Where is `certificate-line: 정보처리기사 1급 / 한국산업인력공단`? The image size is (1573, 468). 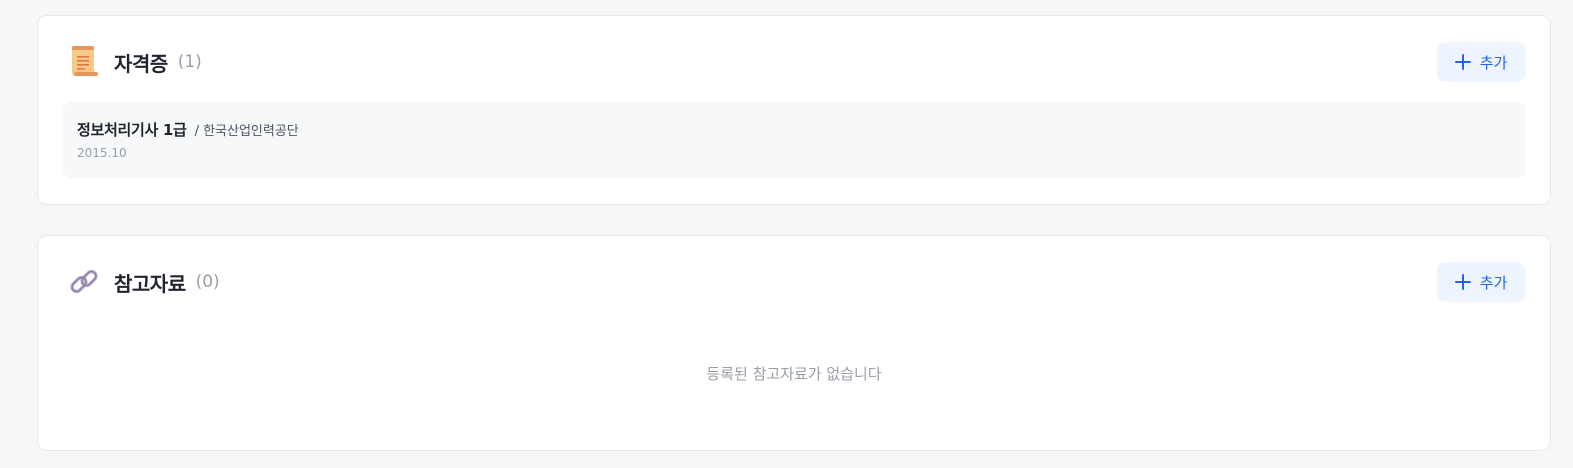
certificate-line: 정보처리기사 1급 / 한국산업인력공단 is located at coordinates (188, 129).